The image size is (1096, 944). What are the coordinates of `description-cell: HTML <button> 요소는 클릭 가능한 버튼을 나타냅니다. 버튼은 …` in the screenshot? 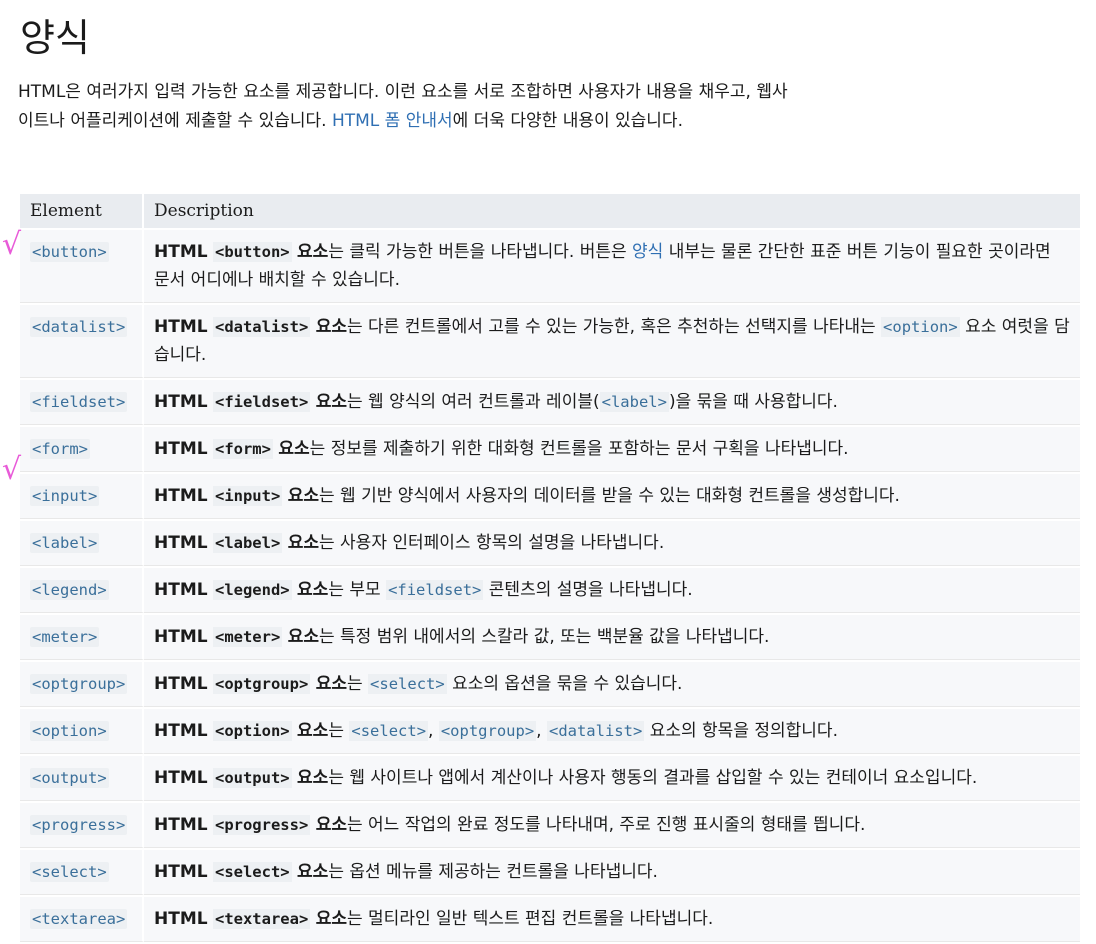 It's located at (612, 266).